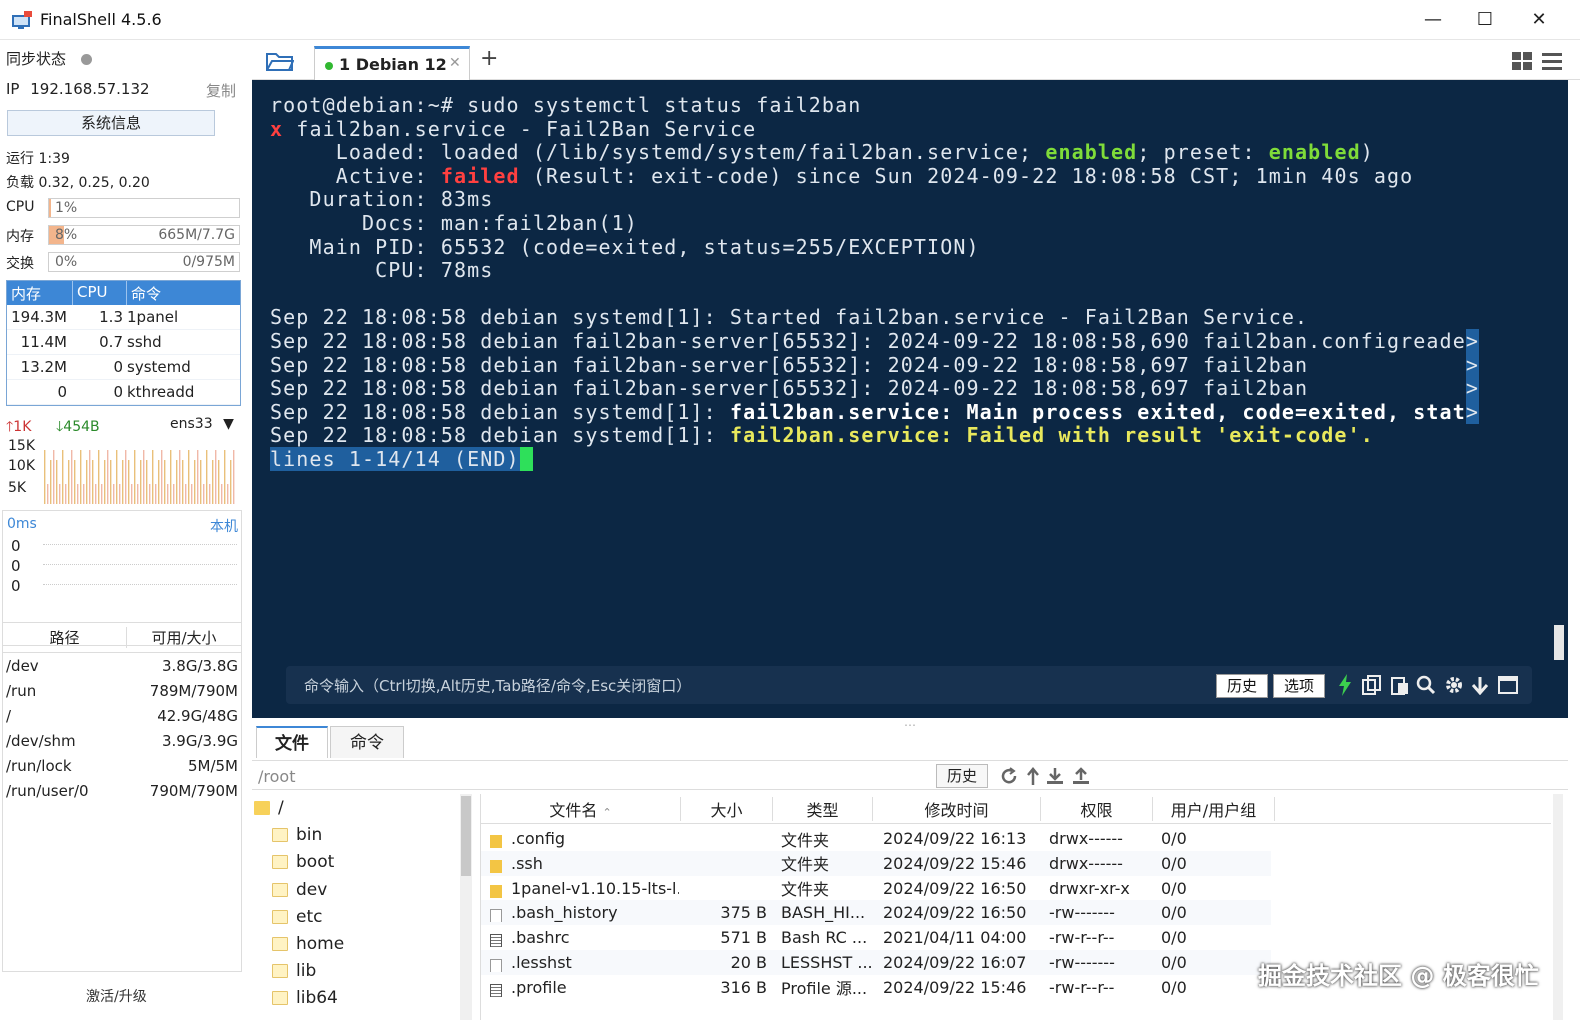 The height and width of the screenshot is (1020, 1580). I want to click on file-mtime: 2021/04/11 04:00, so click(955, 938).